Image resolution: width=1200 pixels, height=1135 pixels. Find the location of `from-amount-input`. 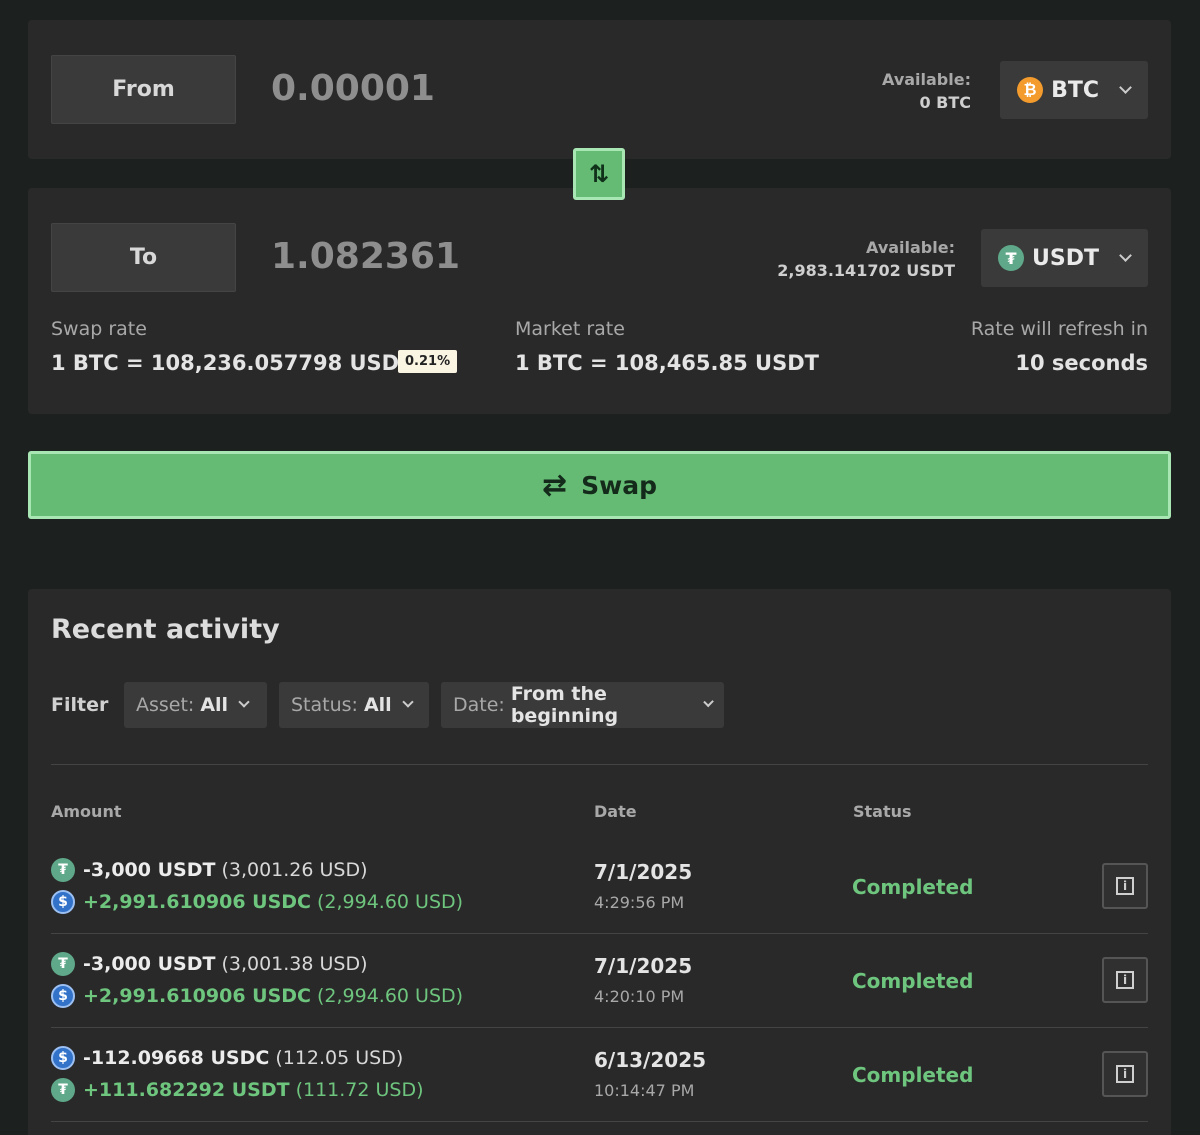

from-amount-input is located at coordinates (461, 88).